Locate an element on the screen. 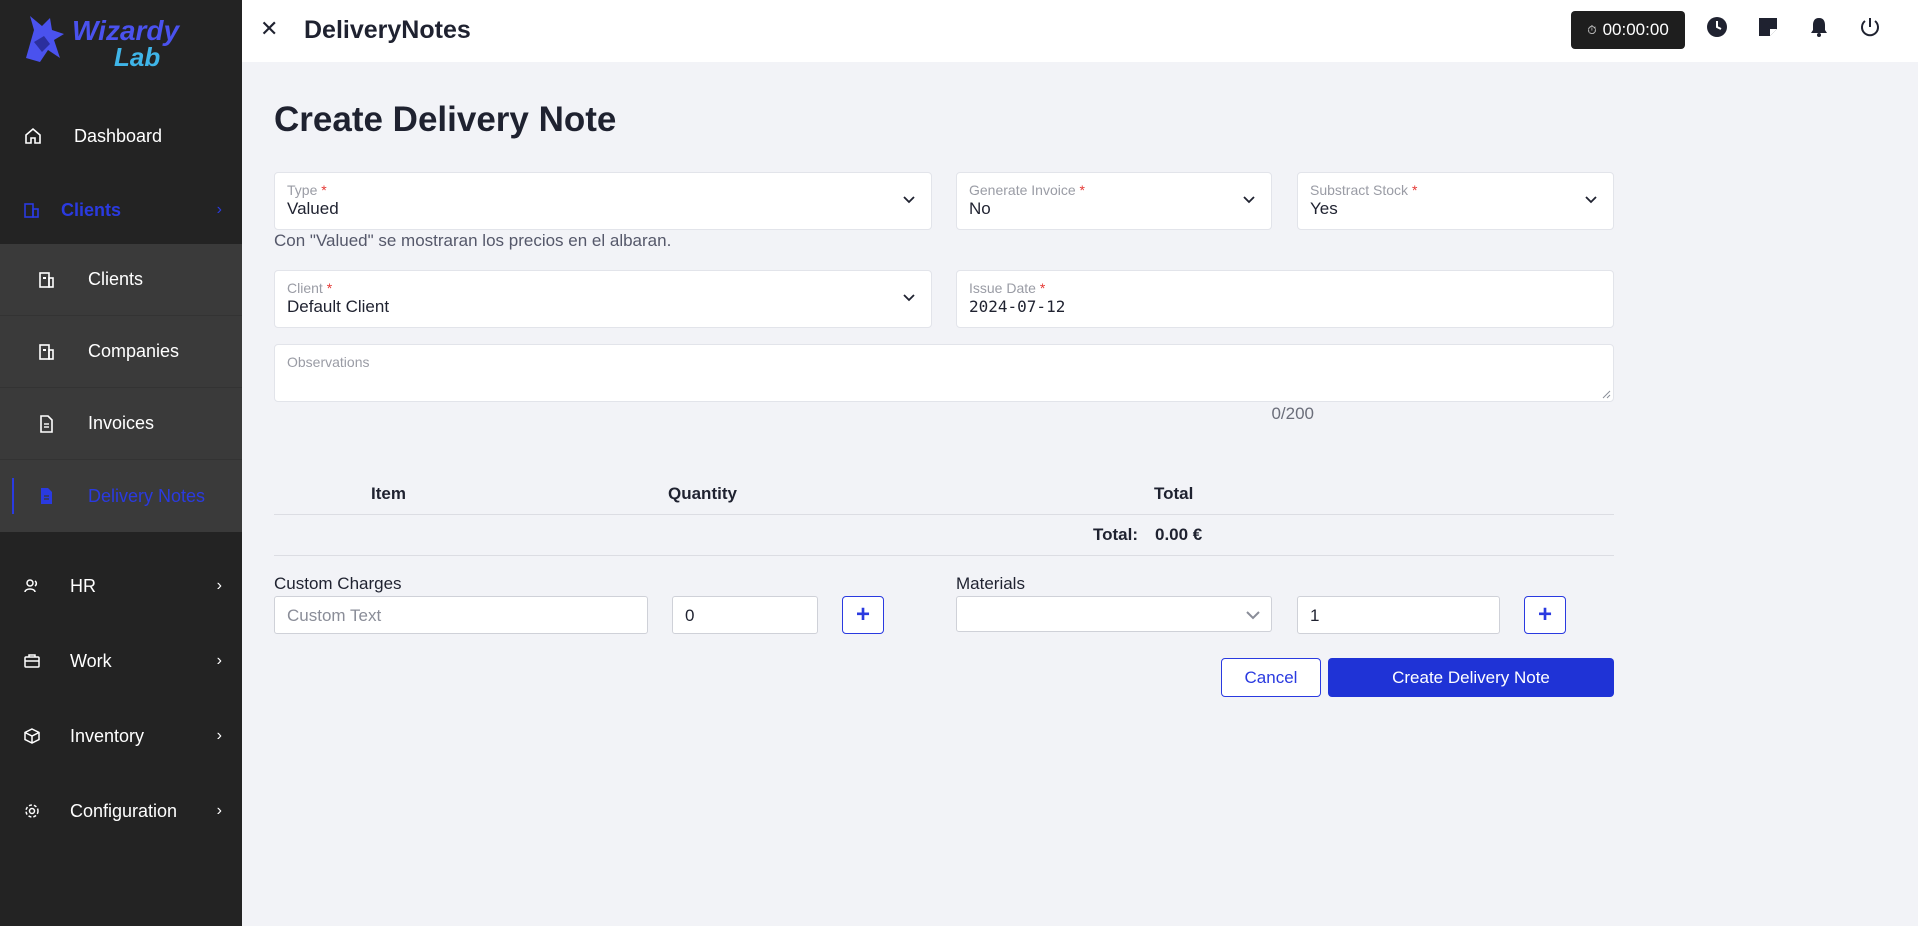 This screenshot has width=1918, height=926. issue-date-label: Issue Date is located at coordinates (1002, 288).